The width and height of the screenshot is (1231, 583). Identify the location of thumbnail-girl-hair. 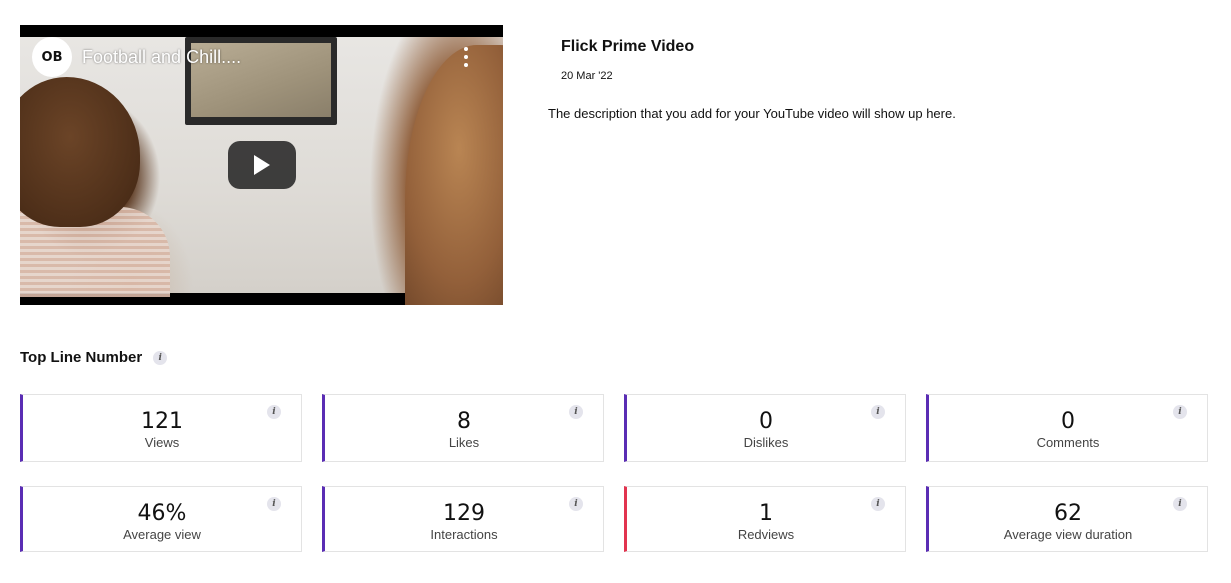
(454, 175).